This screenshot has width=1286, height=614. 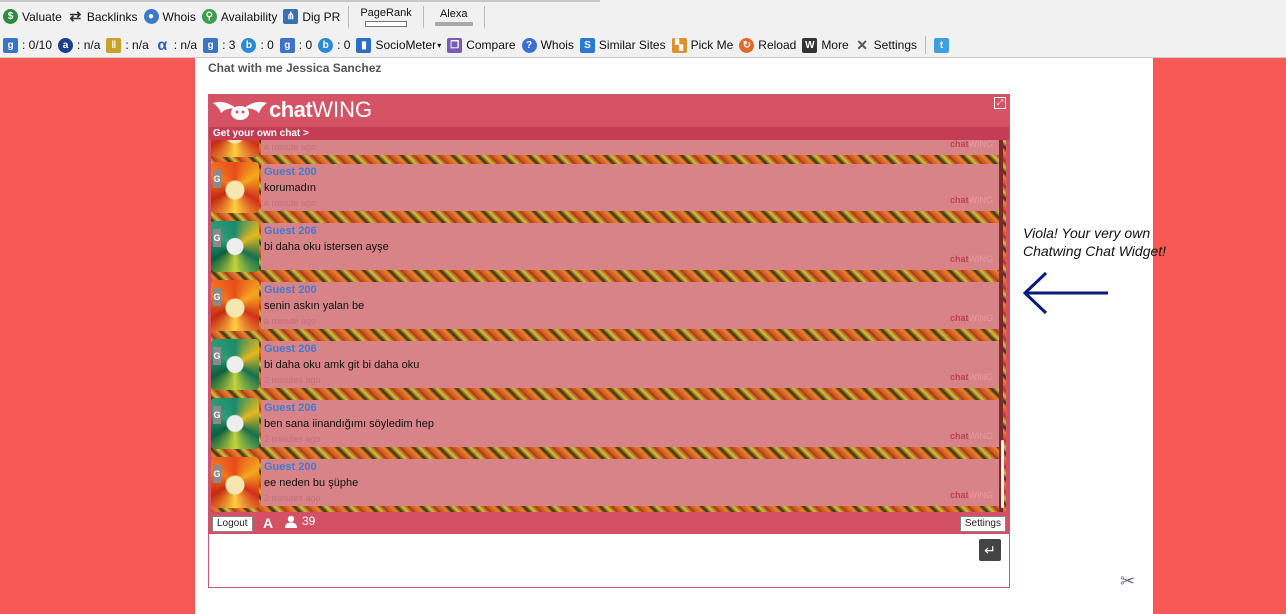 What do you see at coordinates (299, 521) in the screenshot?
I see `online-users: 39` at bounding box center [299, 521].